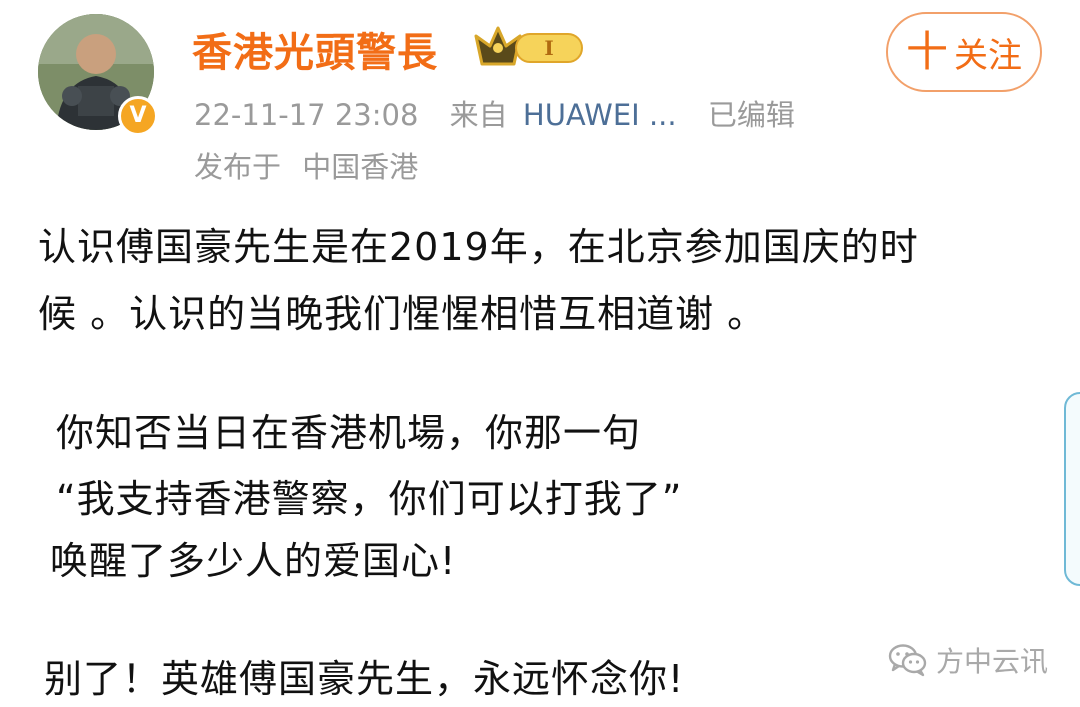  What do you see at coordinates (926, 51) in the screenshot?
I see `plus-icon: 十` at bounding box center [926, 51].